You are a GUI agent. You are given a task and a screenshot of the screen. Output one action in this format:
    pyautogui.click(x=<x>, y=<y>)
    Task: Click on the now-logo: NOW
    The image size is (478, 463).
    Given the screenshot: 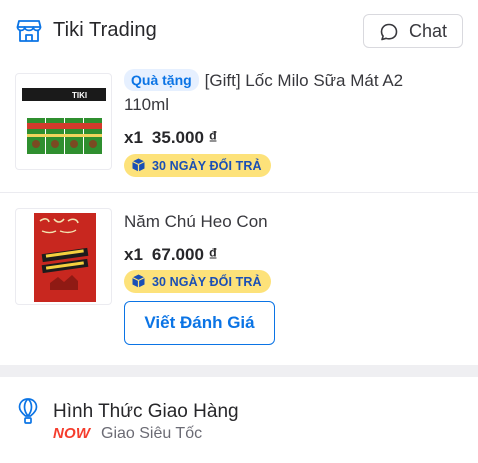 What is the action you would take?
    pyautogui.click(x=72, y=433)
    